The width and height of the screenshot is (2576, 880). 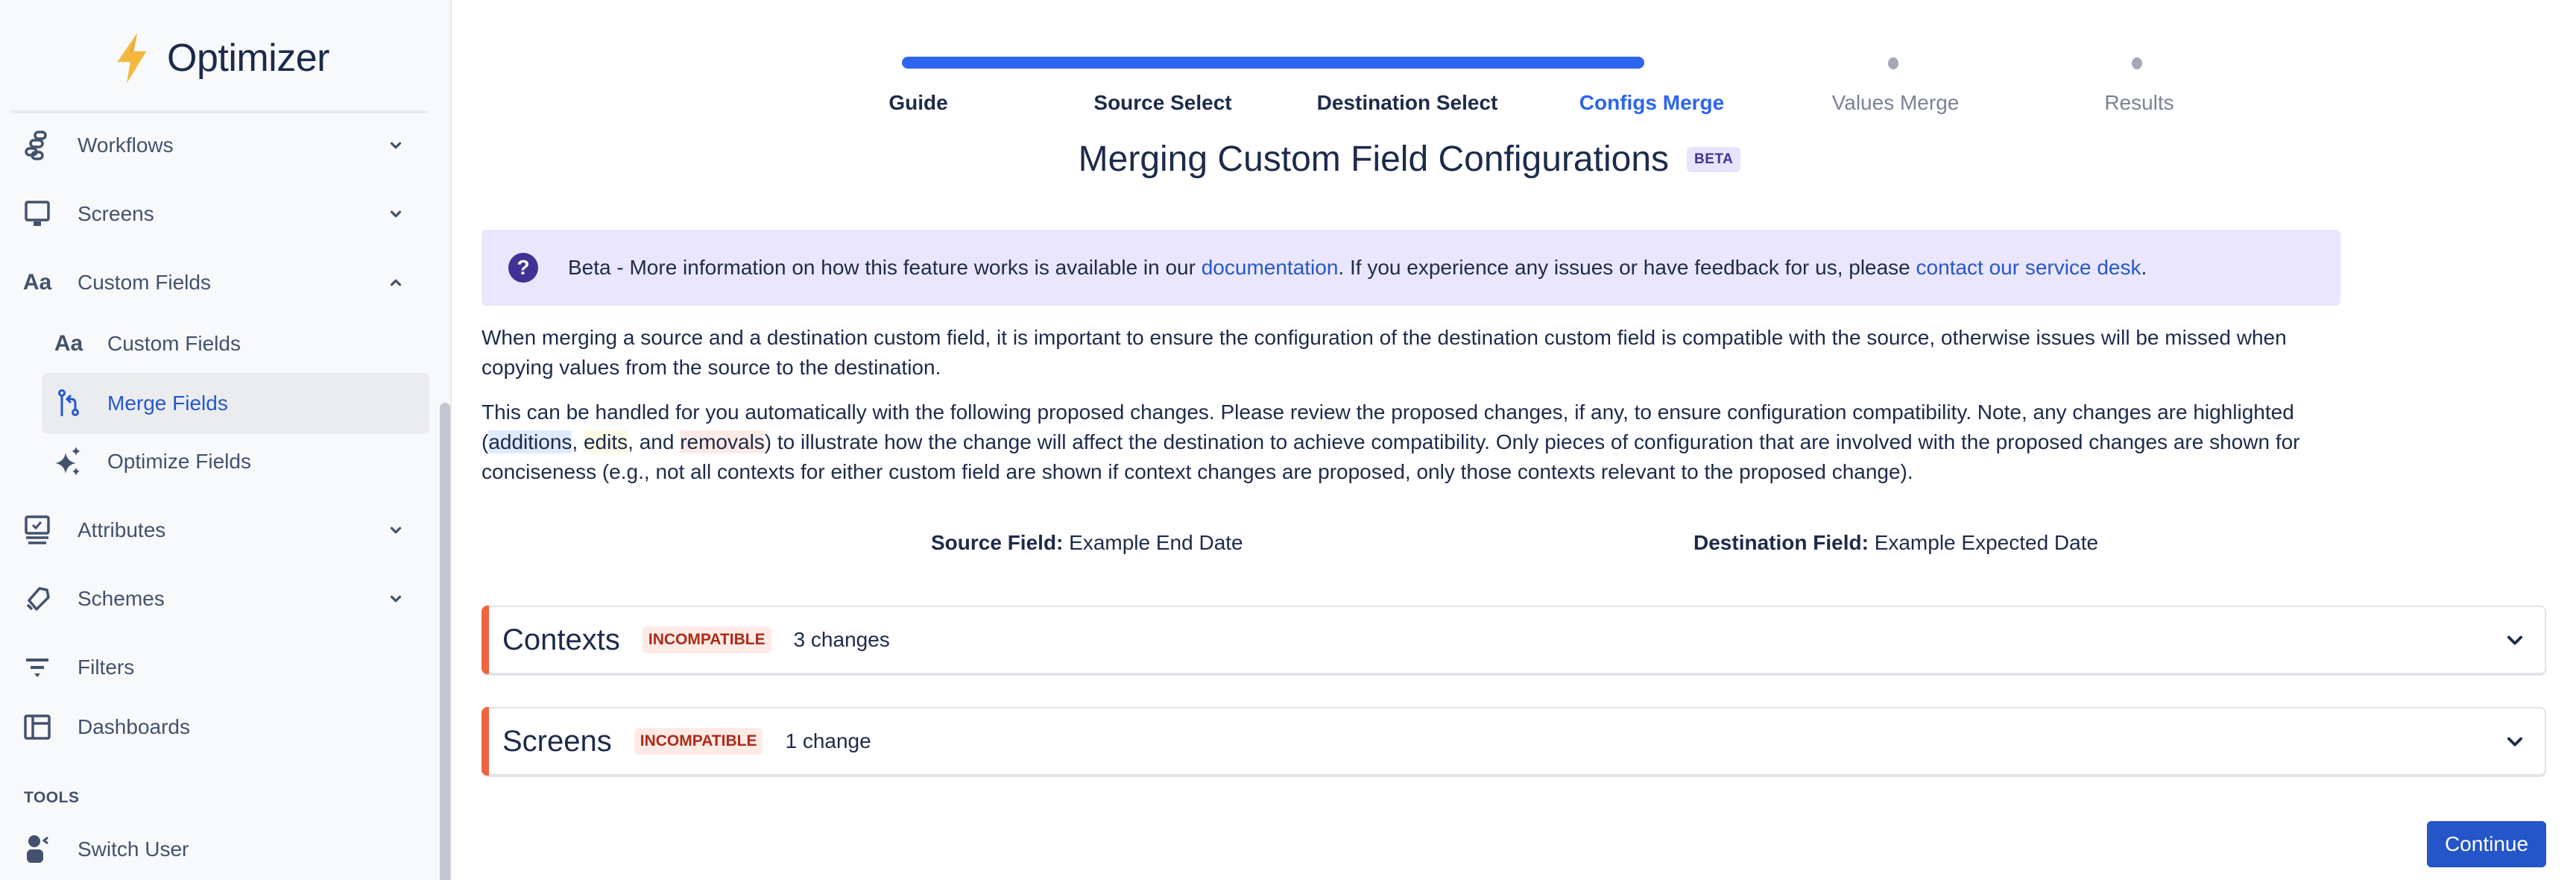 I want to click on switch-user-icon, so click(x=37, y=849).